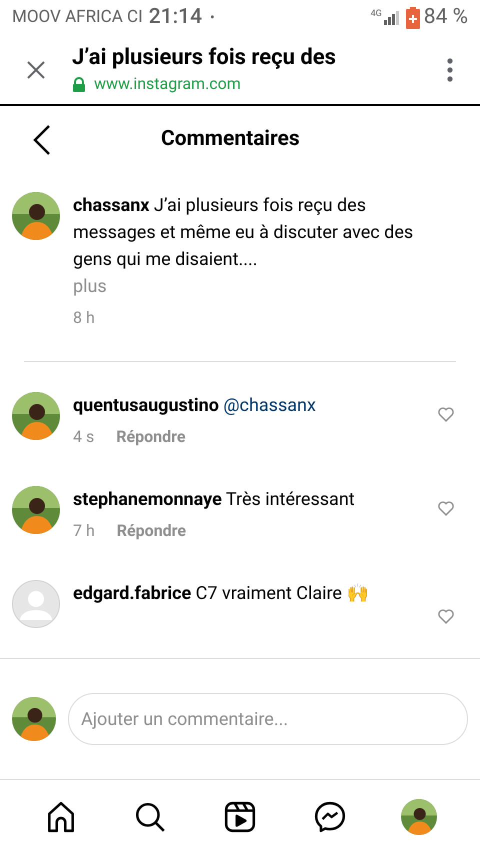 The width and height of the screenshot is (480, 854). What do you see at coordinates (214, 500) in the screenshot?
I see `comment-text: stephanemonnaye Très intéressant` at bounding box center [214, 500].